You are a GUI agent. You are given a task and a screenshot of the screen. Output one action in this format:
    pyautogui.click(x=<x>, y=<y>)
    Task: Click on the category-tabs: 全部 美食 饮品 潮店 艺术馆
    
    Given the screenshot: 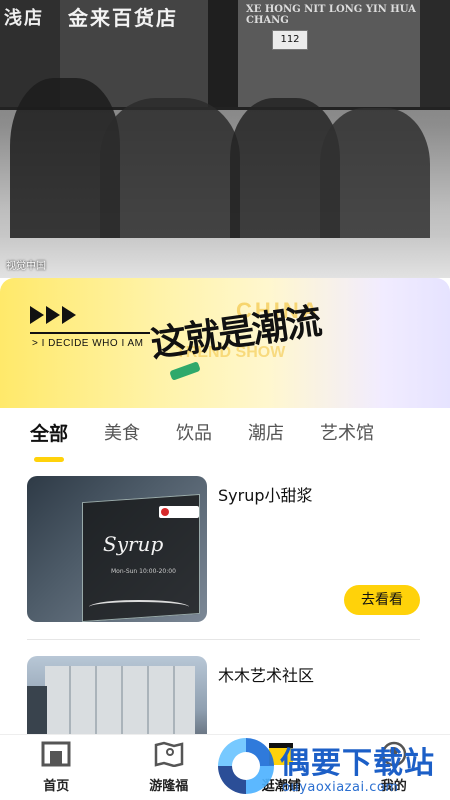 What is the action you would take?
    pyautogui.click(x=220, y=441)
    